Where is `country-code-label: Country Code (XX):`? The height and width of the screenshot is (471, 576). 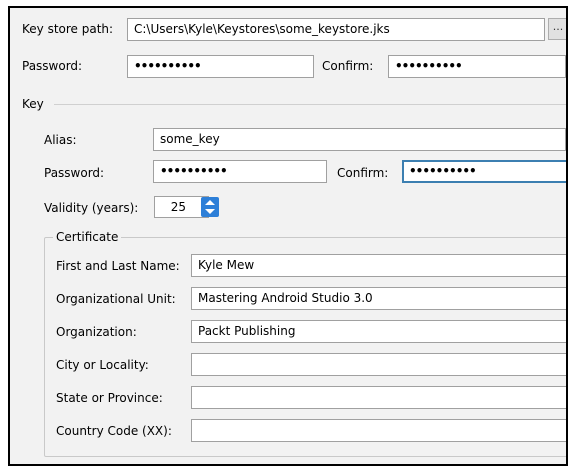 country-code-label: Country Code (XX): is located at coordinates (114, 431).